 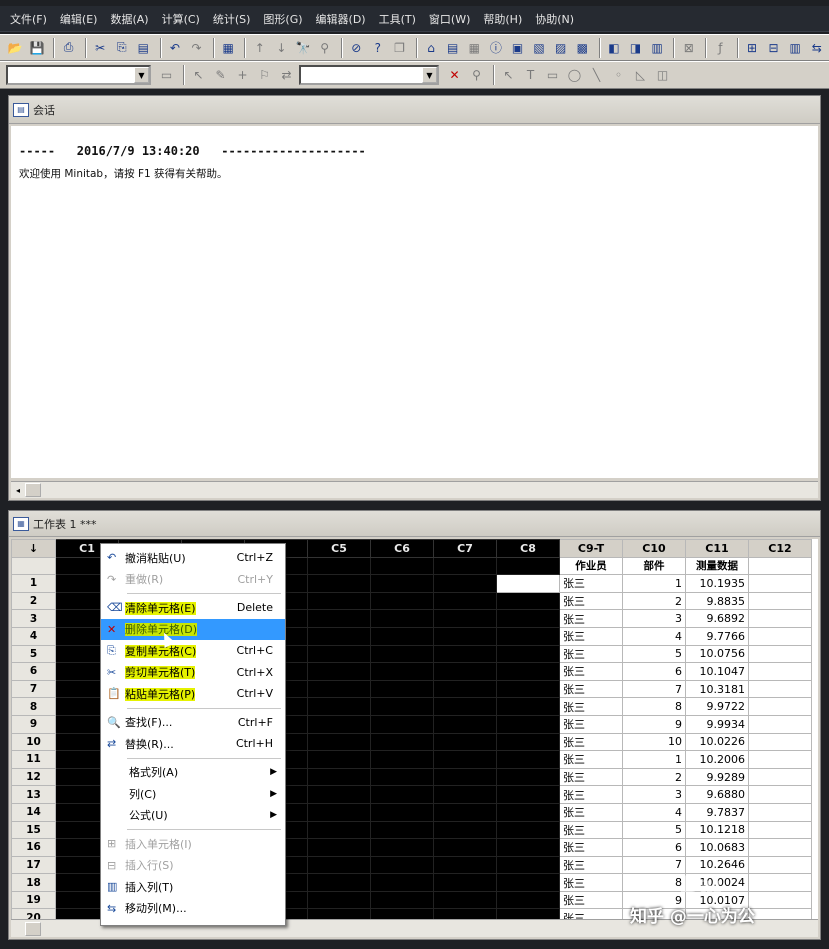 I want to click on column-name-cell: 测量数据, so click(x=717, y=566).